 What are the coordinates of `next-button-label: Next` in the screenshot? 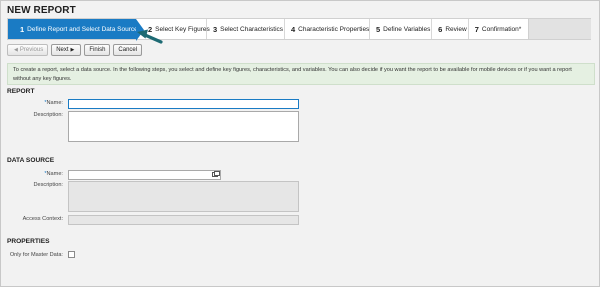 It's located at (62, 50).